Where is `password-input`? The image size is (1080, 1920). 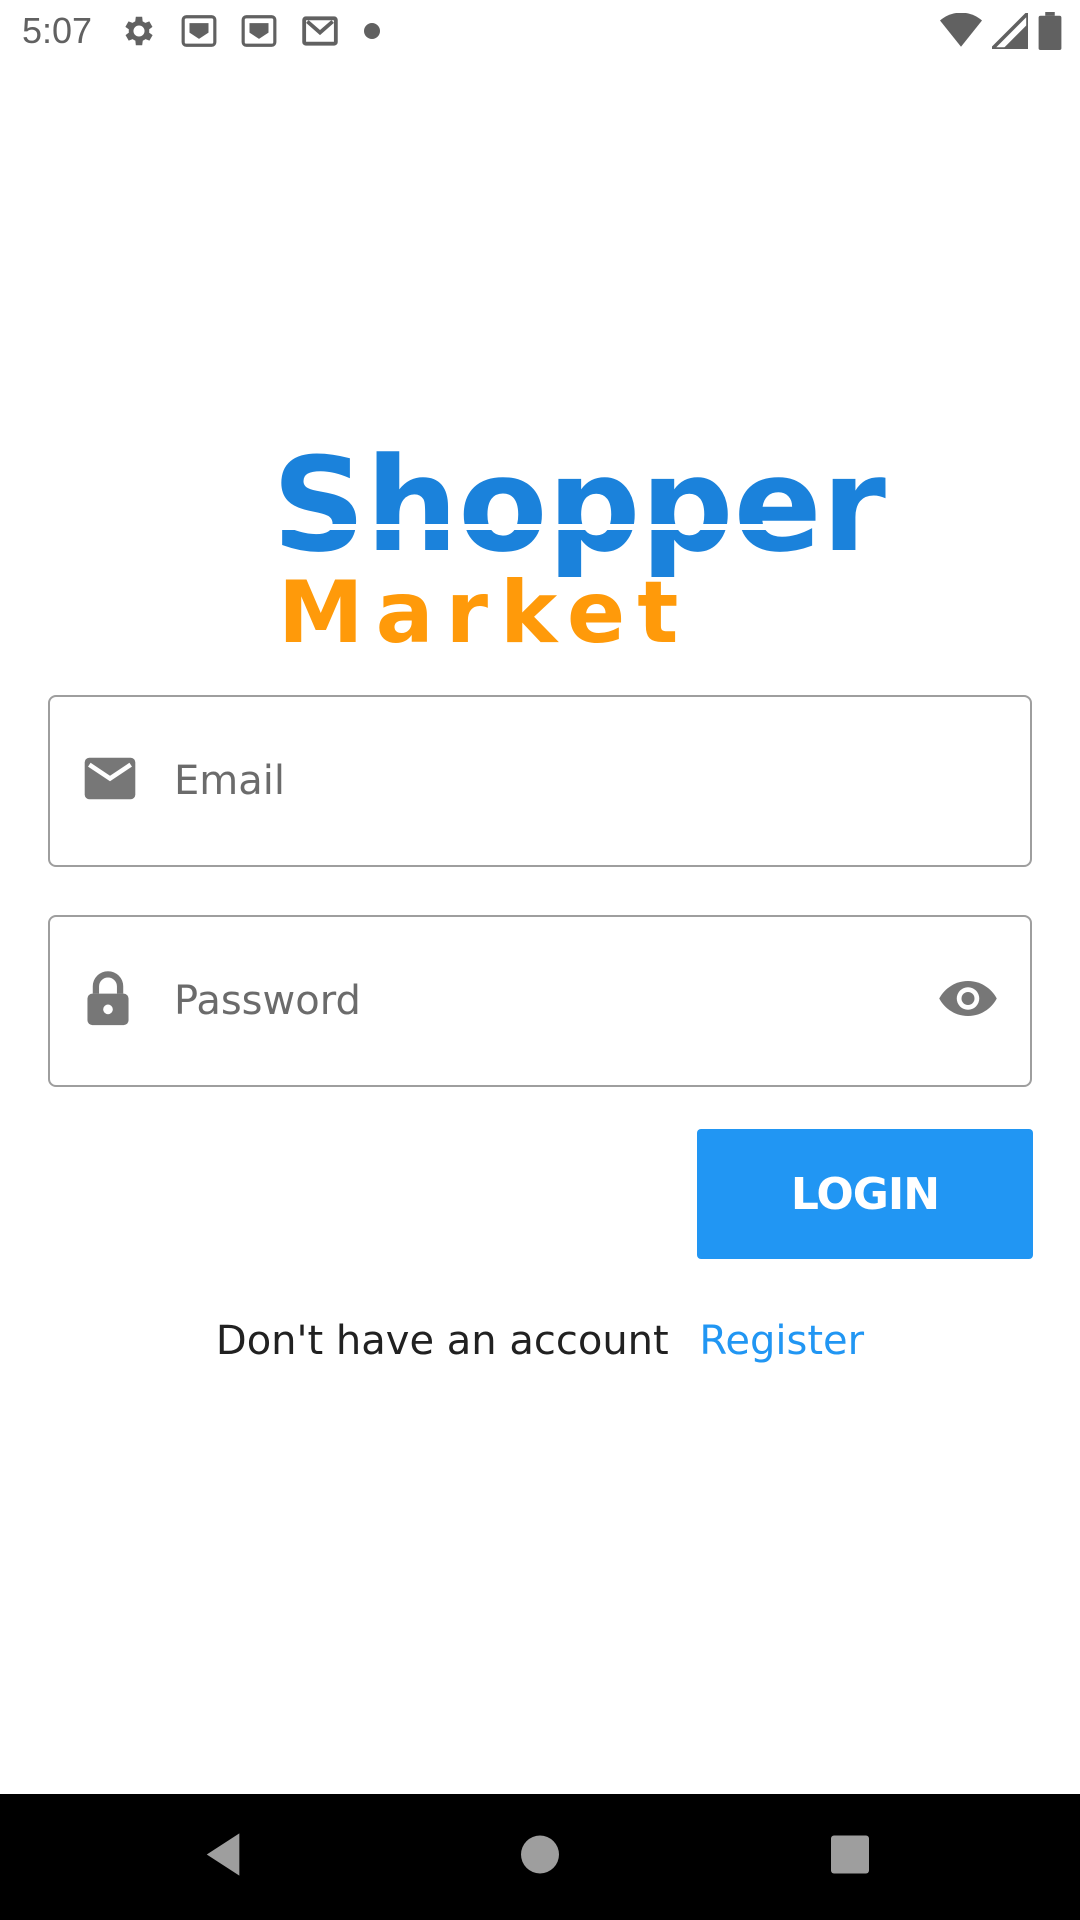
password-input is located at coordinates (554, 1001).